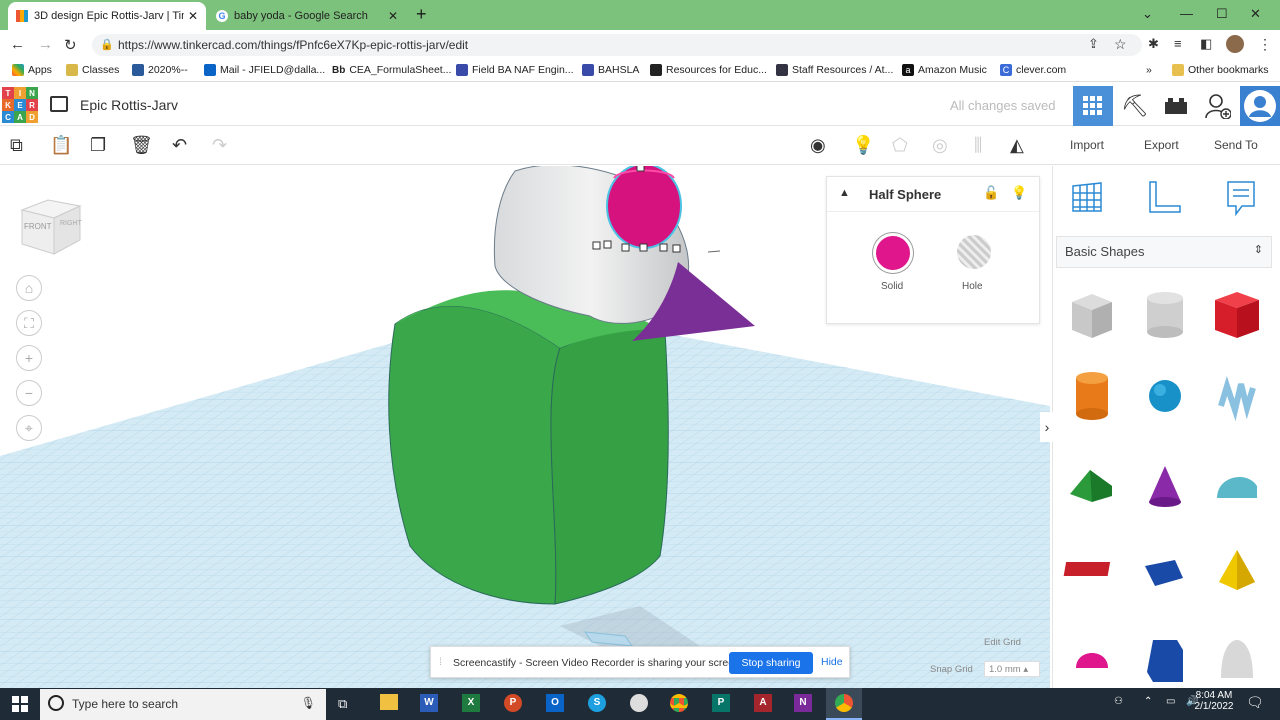  Describe the element at coordinates (421, 14) in the screenshot. I see `new-tab-button: +` at that location.